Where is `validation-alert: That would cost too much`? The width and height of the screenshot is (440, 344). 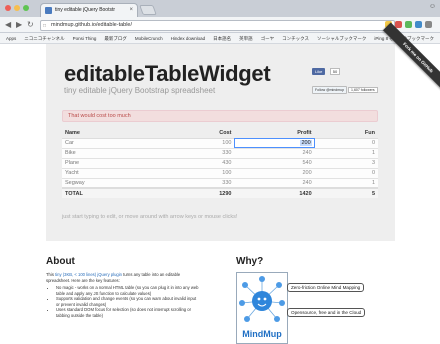
validation-alert: That would cost too much is located at coordinates (220, 116).